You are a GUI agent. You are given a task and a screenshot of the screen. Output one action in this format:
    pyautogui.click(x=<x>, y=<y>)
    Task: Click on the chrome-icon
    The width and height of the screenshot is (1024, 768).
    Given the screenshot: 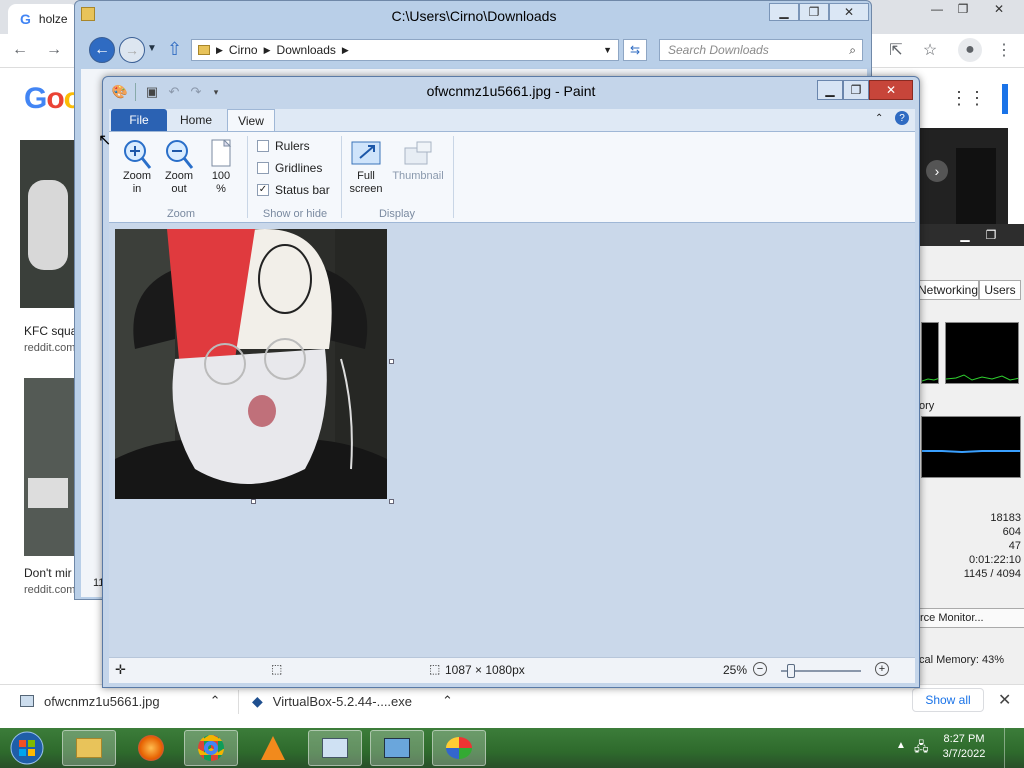 What is the action you would take?
    pyautogui.click(x=211, y=748)
    